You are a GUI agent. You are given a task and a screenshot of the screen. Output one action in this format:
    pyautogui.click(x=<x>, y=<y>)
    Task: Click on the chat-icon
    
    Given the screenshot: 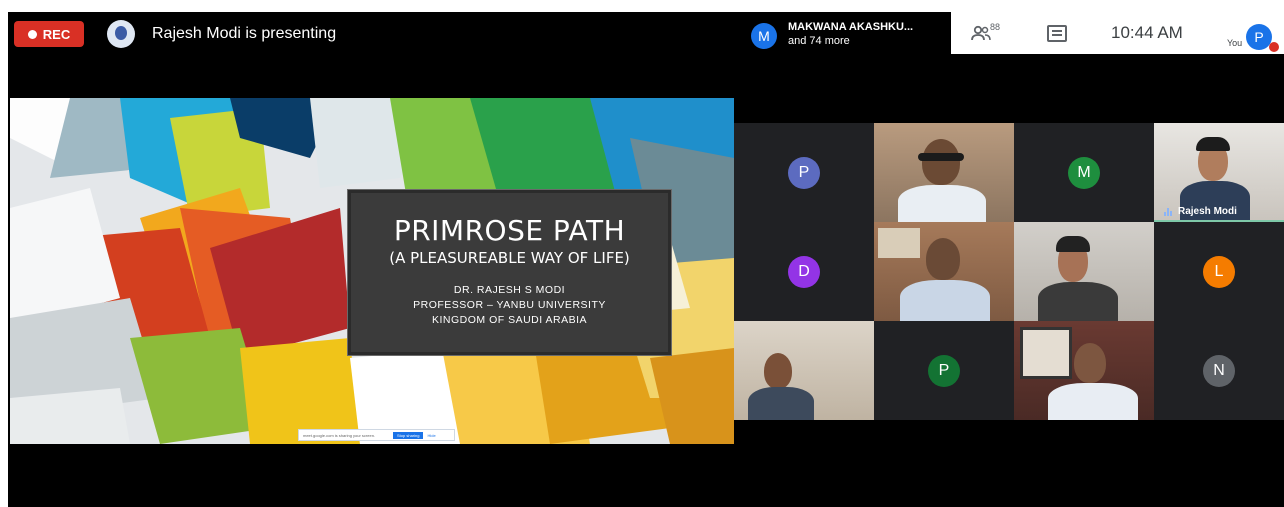 What is the action you would take?
    pyautogui.click(x=1057, y=33)
    